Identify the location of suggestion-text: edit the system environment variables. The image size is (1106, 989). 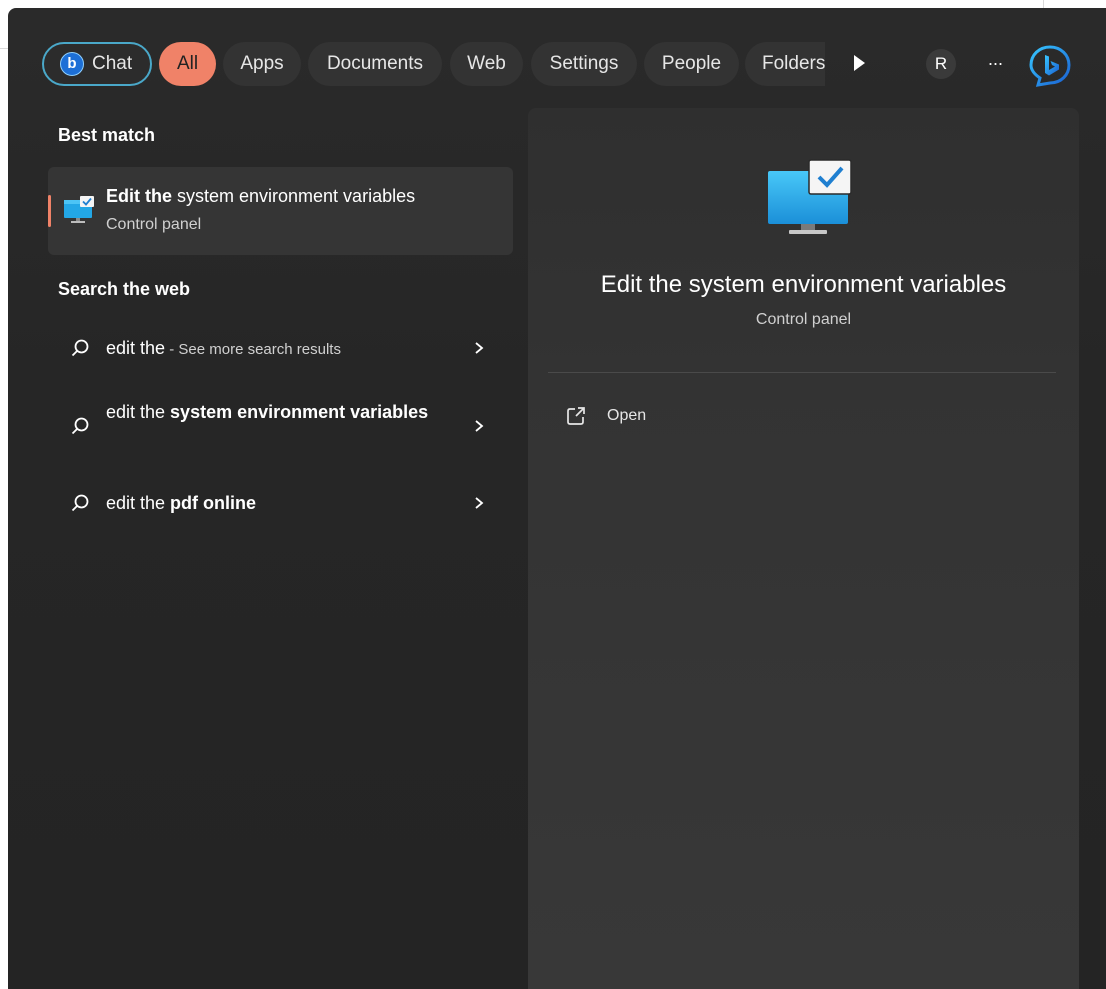
(288, 412).